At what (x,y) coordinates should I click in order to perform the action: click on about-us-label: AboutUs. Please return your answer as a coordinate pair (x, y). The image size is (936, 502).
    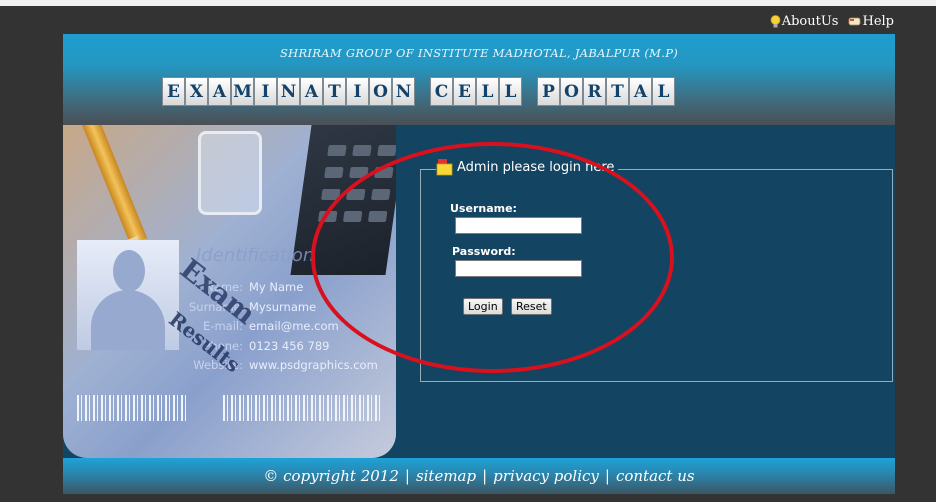
    Looking at the image, I should click on (810, 21).